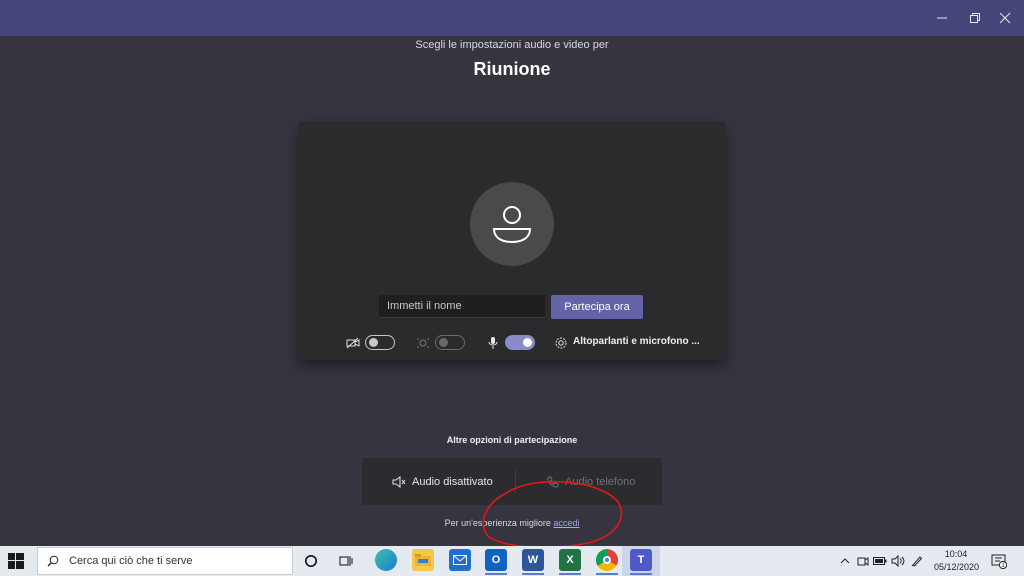  Describe the element at coordinates (956, 554) in the screenshot. I see `clock-time: 10:04` at that location.